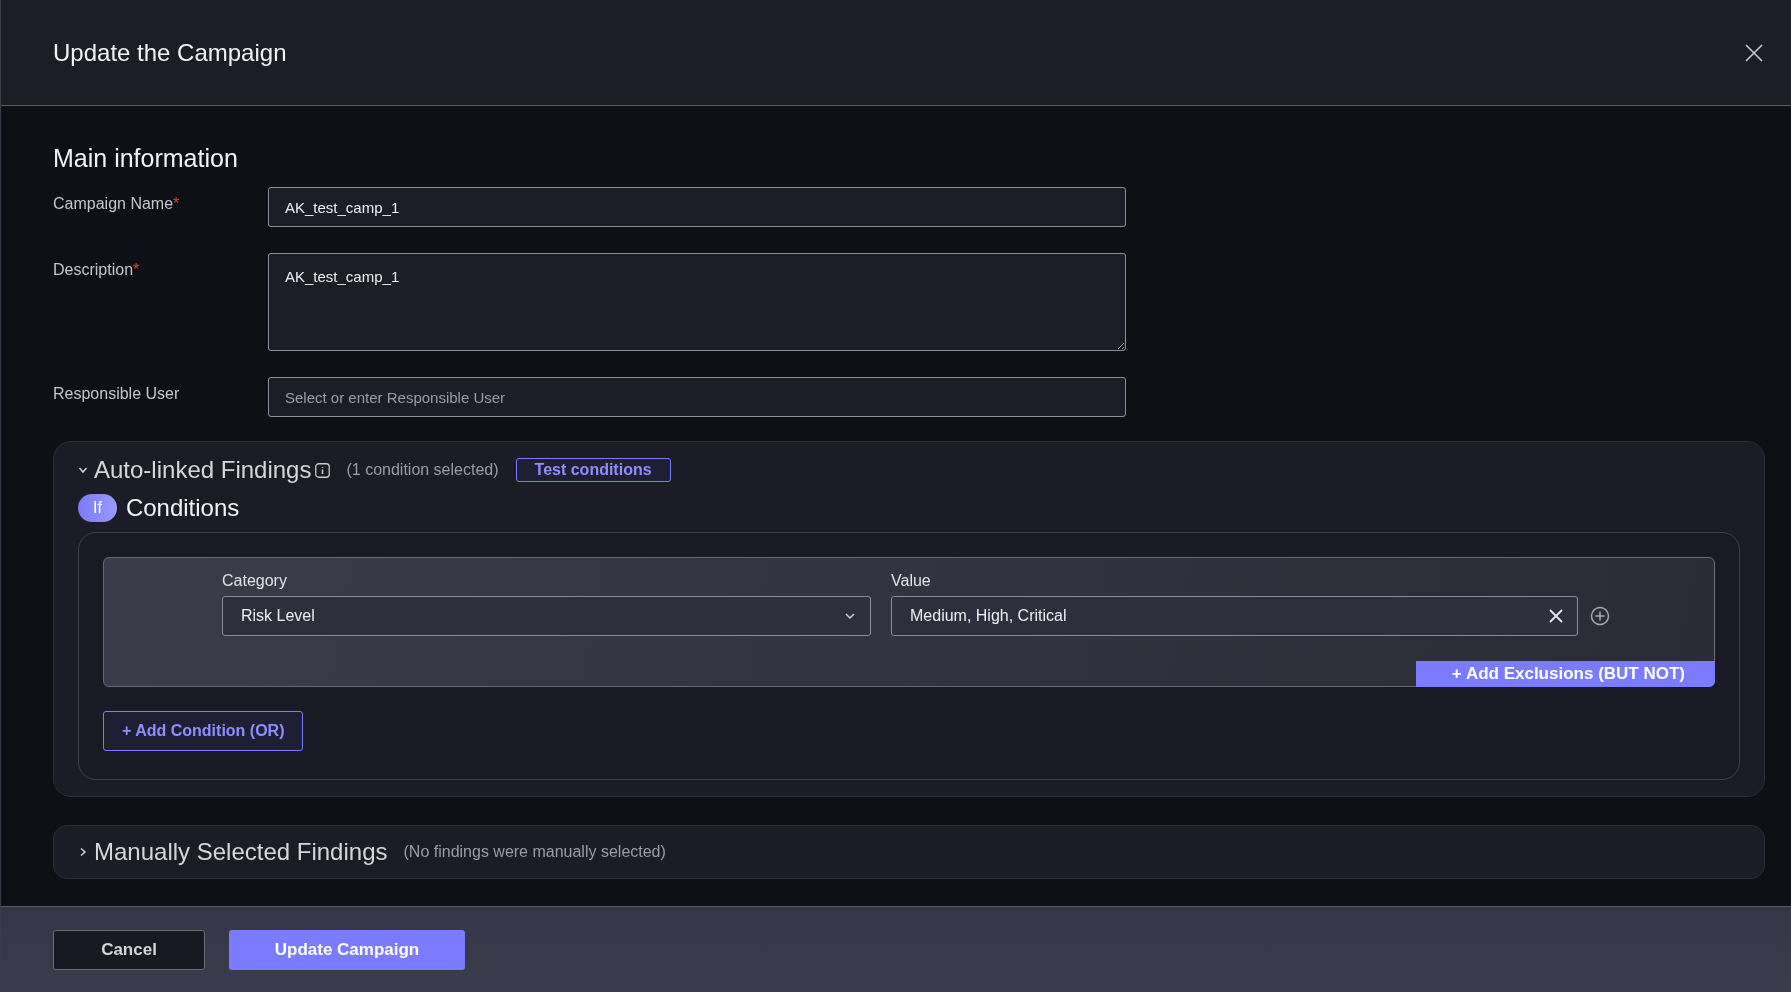 The image size is (1791, 992). Describe the element at coordinates (203, 470) in the screenshot. I see `panel-title: Auto-linked Findings` at that location.